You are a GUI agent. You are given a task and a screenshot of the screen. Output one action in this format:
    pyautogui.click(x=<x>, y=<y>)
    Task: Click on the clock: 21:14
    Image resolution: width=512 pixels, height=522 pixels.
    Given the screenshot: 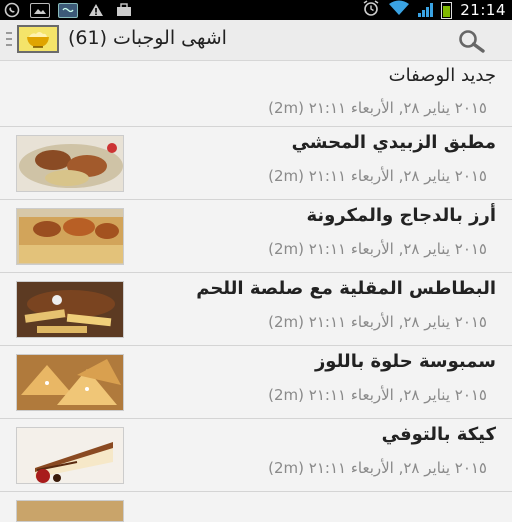 What is the action you would take?
    pyautogui.click(x=483, y=10)
    